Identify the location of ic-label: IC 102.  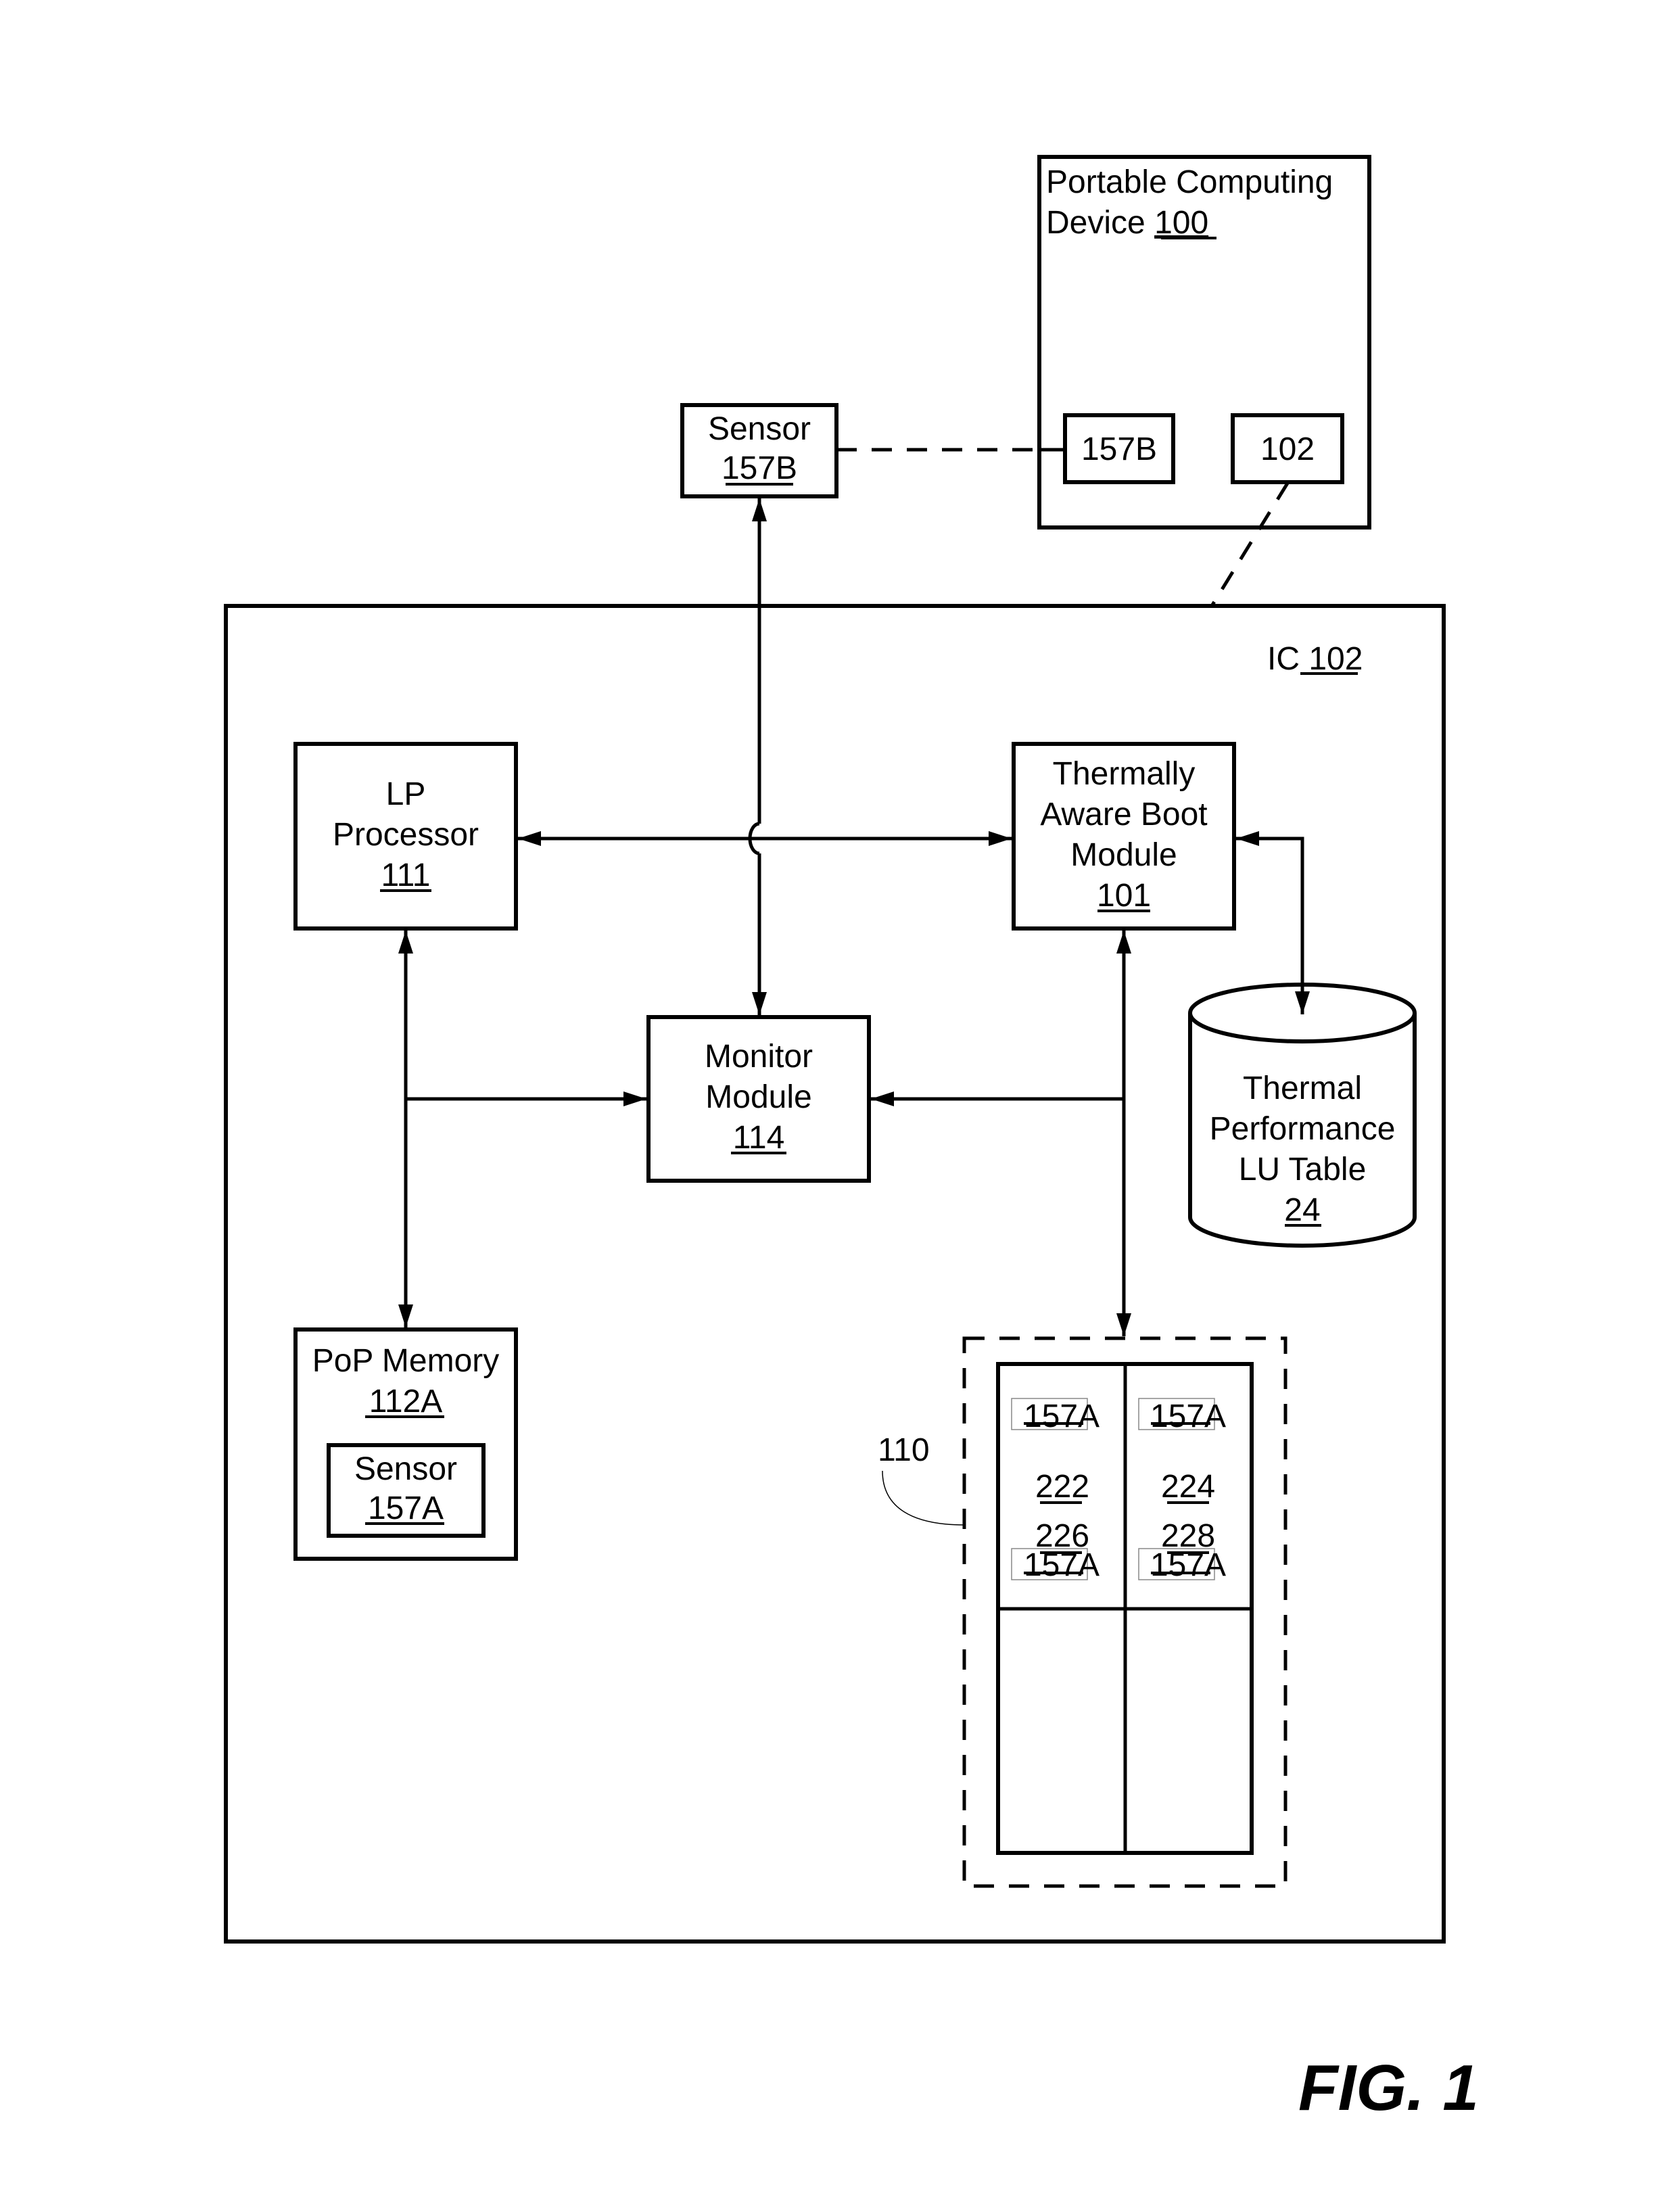
(1315, 659).